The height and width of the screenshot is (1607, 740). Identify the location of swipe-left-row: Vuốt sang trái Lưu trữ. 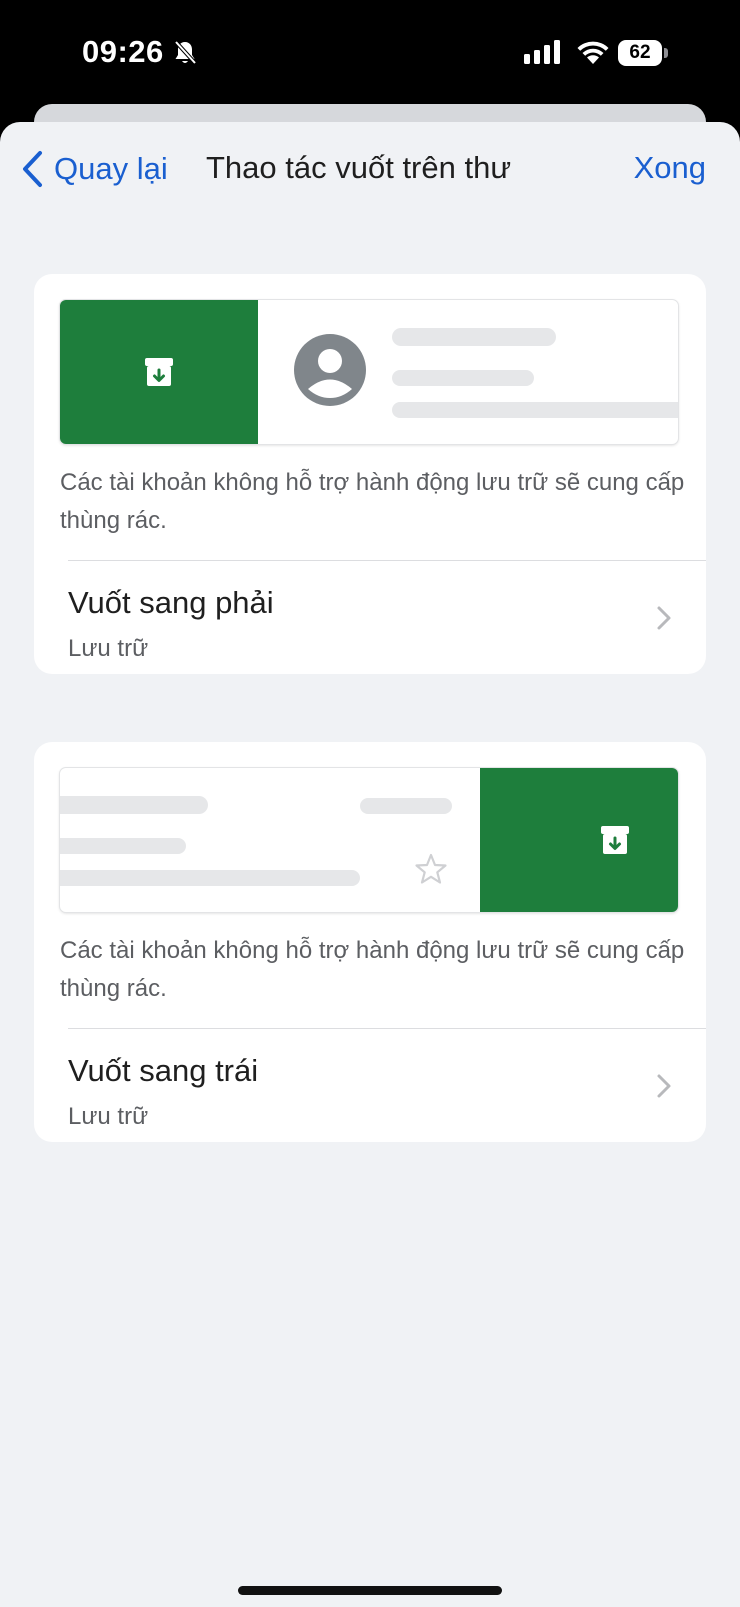
(370, 1085).